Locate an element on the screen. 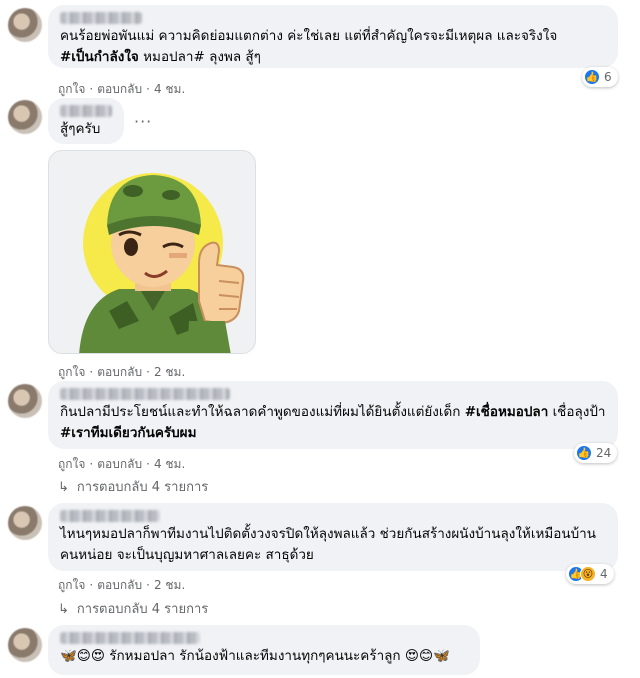  emoji-lead: 🦋😊😍 is located at coordinates (82, 656).